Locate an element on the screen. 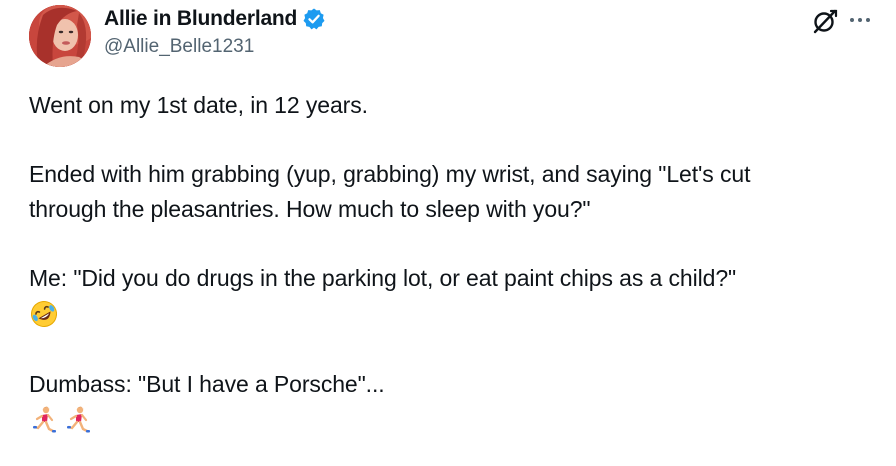 The height and width of the screenshot is (466, 896). handle: @Allie_Belle1231 is located at coordinates (215, 47).